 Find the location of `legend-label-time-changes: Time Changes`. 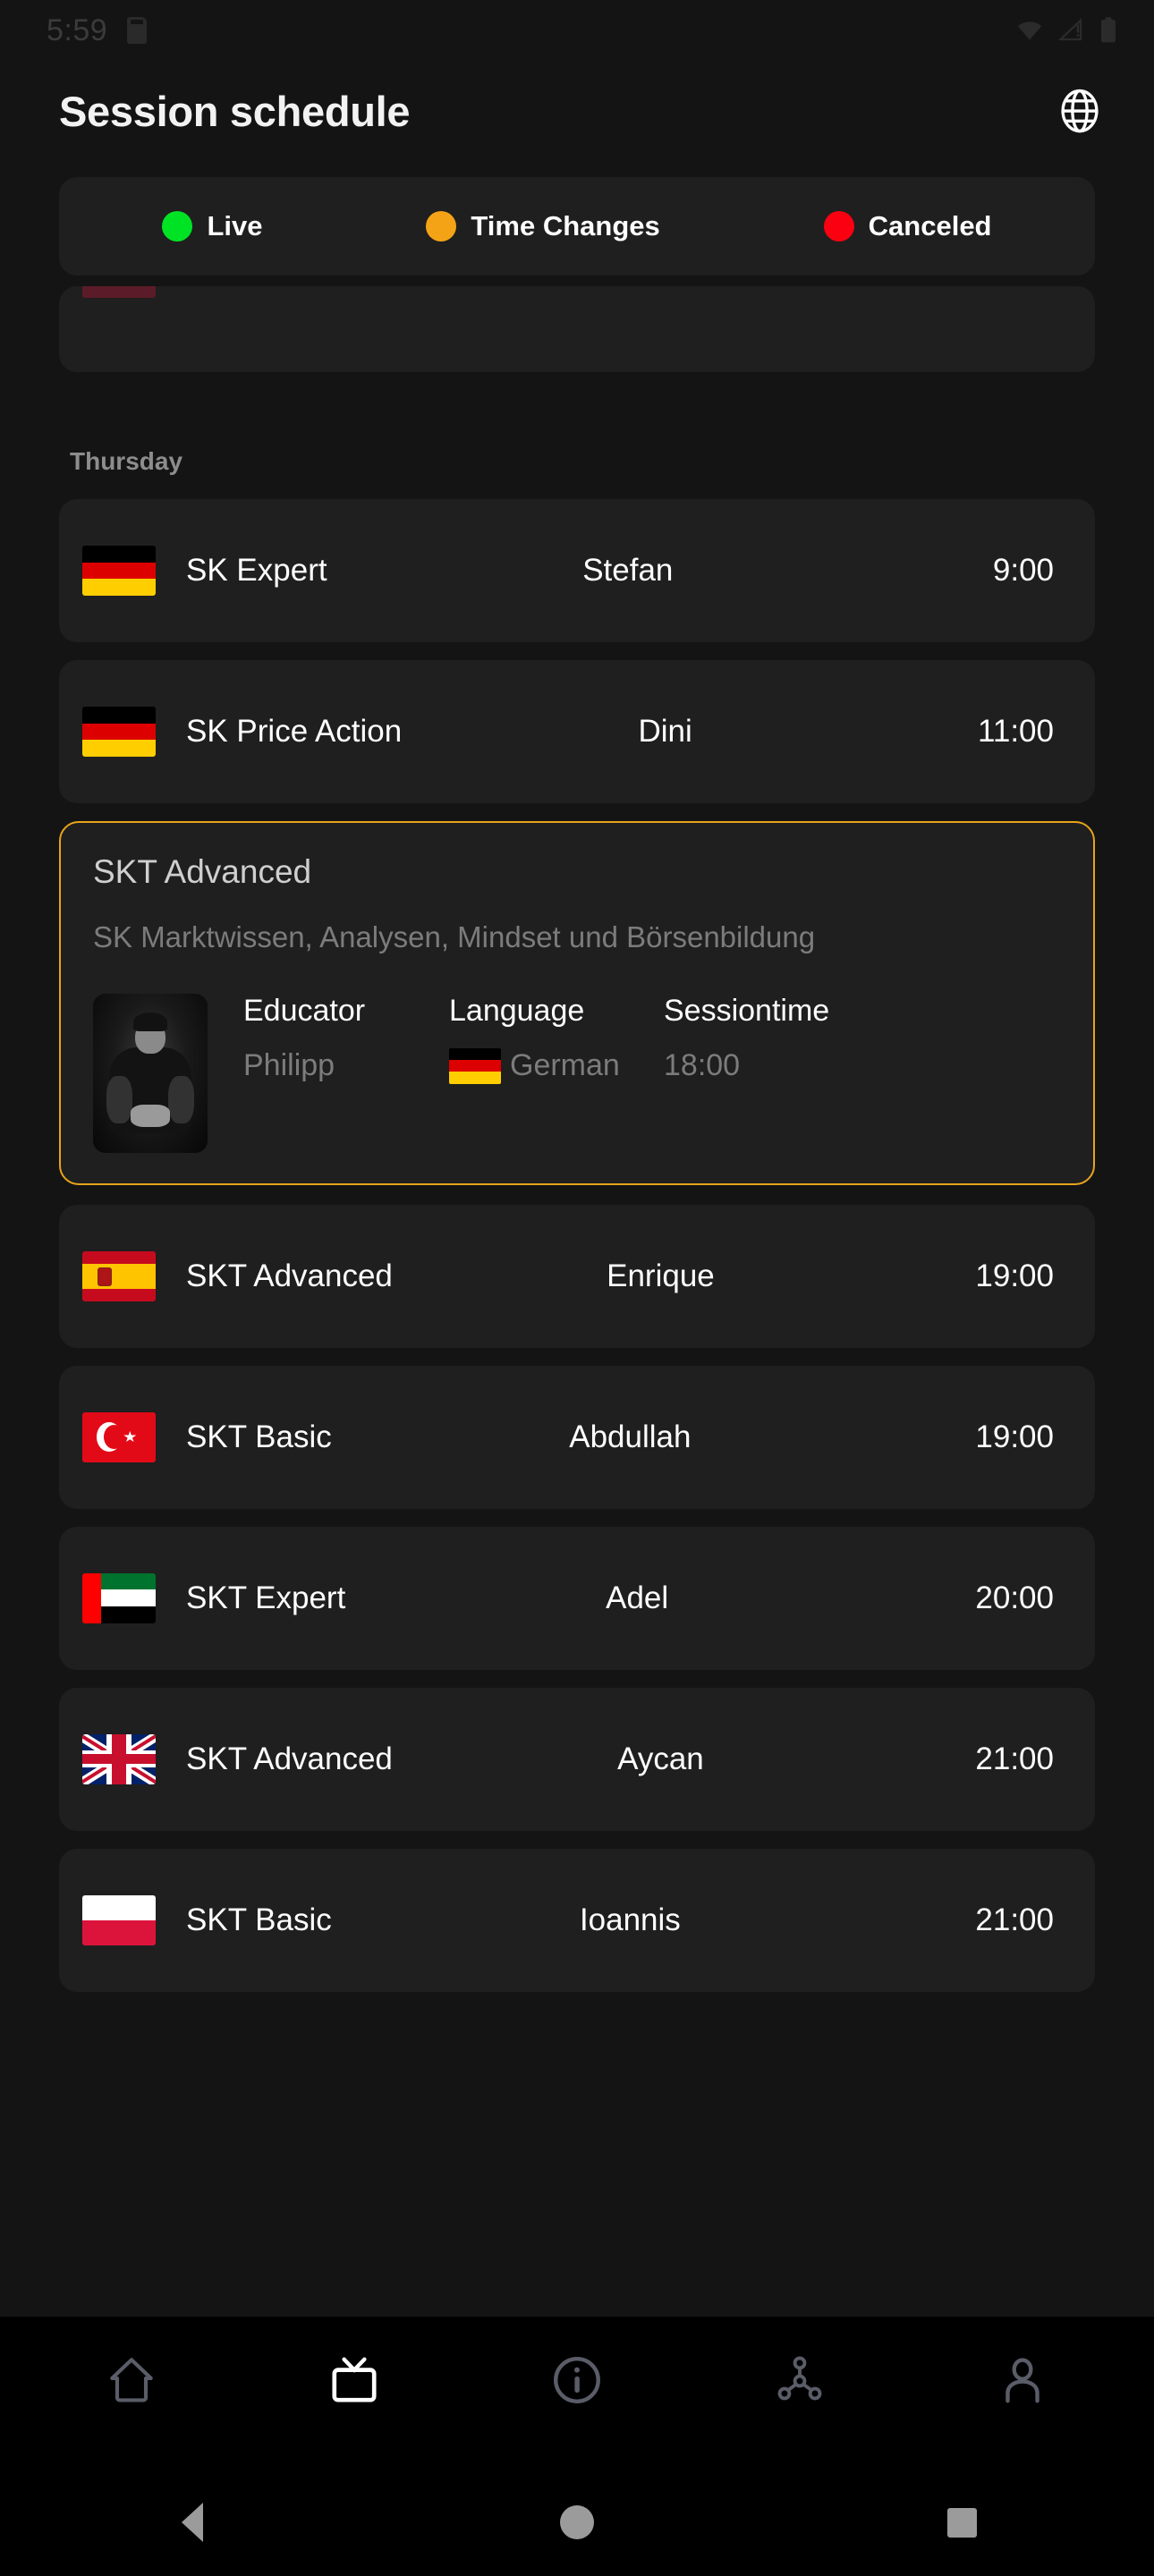

legend-label-time-changes: Time Changes is located at coordinates (565, 226).